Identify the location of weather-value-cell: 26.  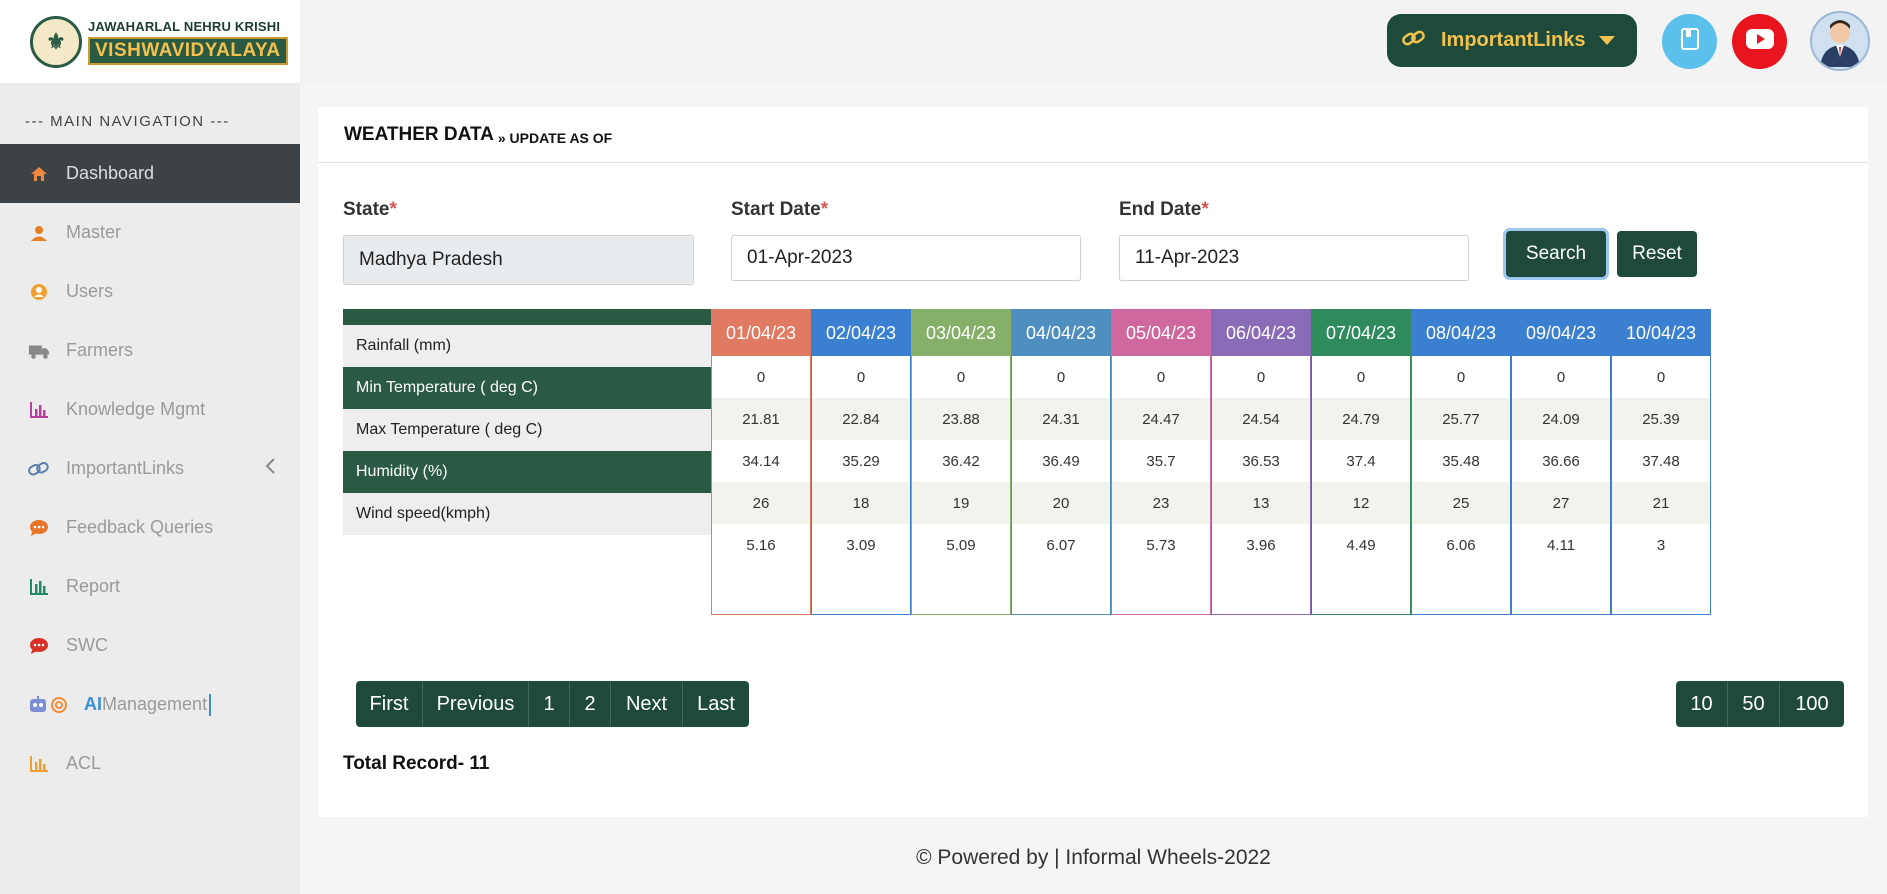
(761, 503).